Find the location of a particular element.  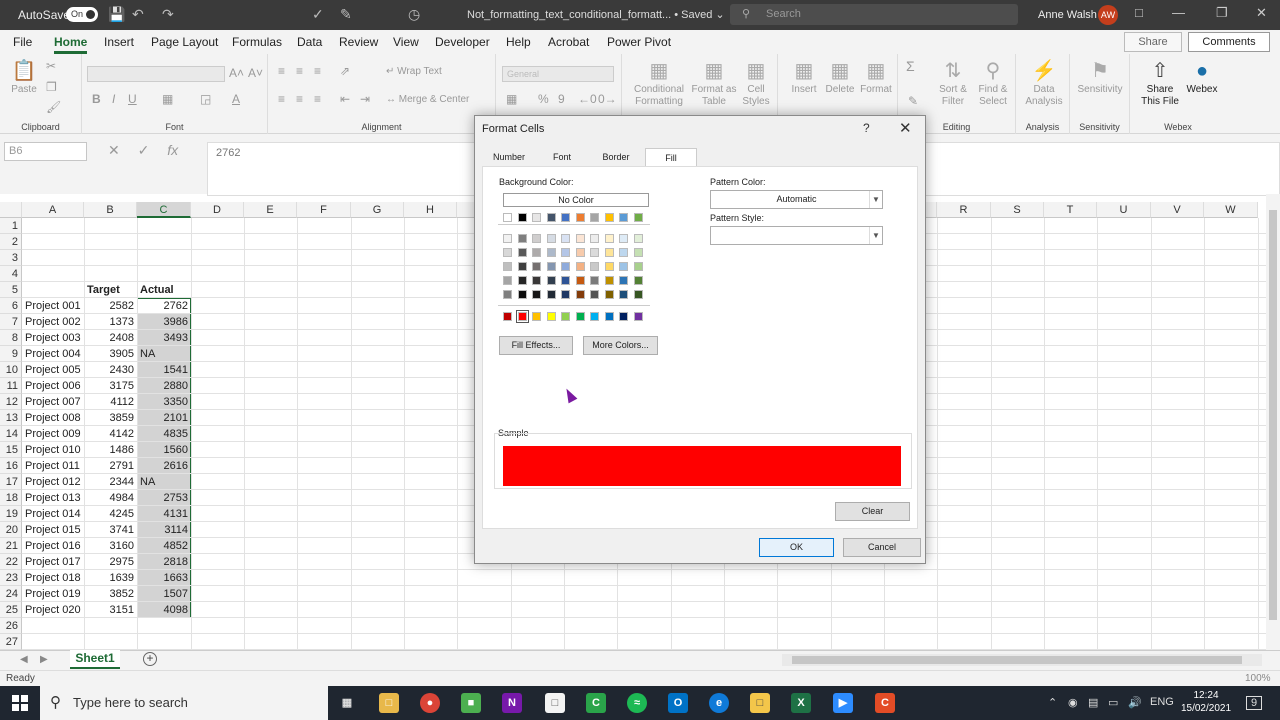

insert-cells-button: ▦ Insert is located at coordinates (804, 77).